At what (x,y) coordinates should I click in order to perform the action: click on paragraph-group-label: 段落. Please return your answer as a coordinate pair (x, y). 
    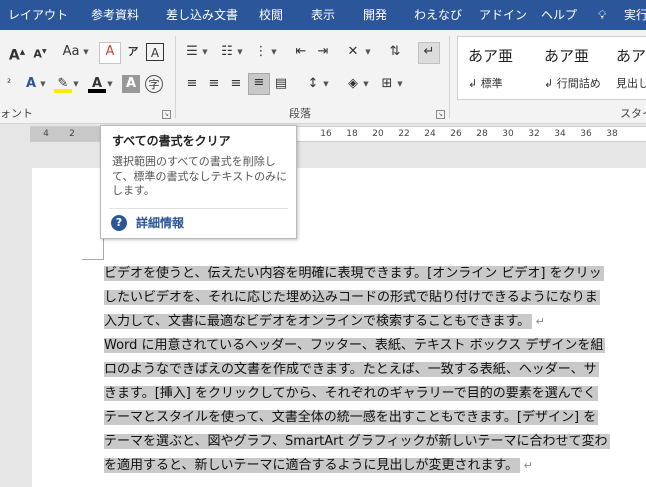
    Looking at the image, I should click on (300, 113).